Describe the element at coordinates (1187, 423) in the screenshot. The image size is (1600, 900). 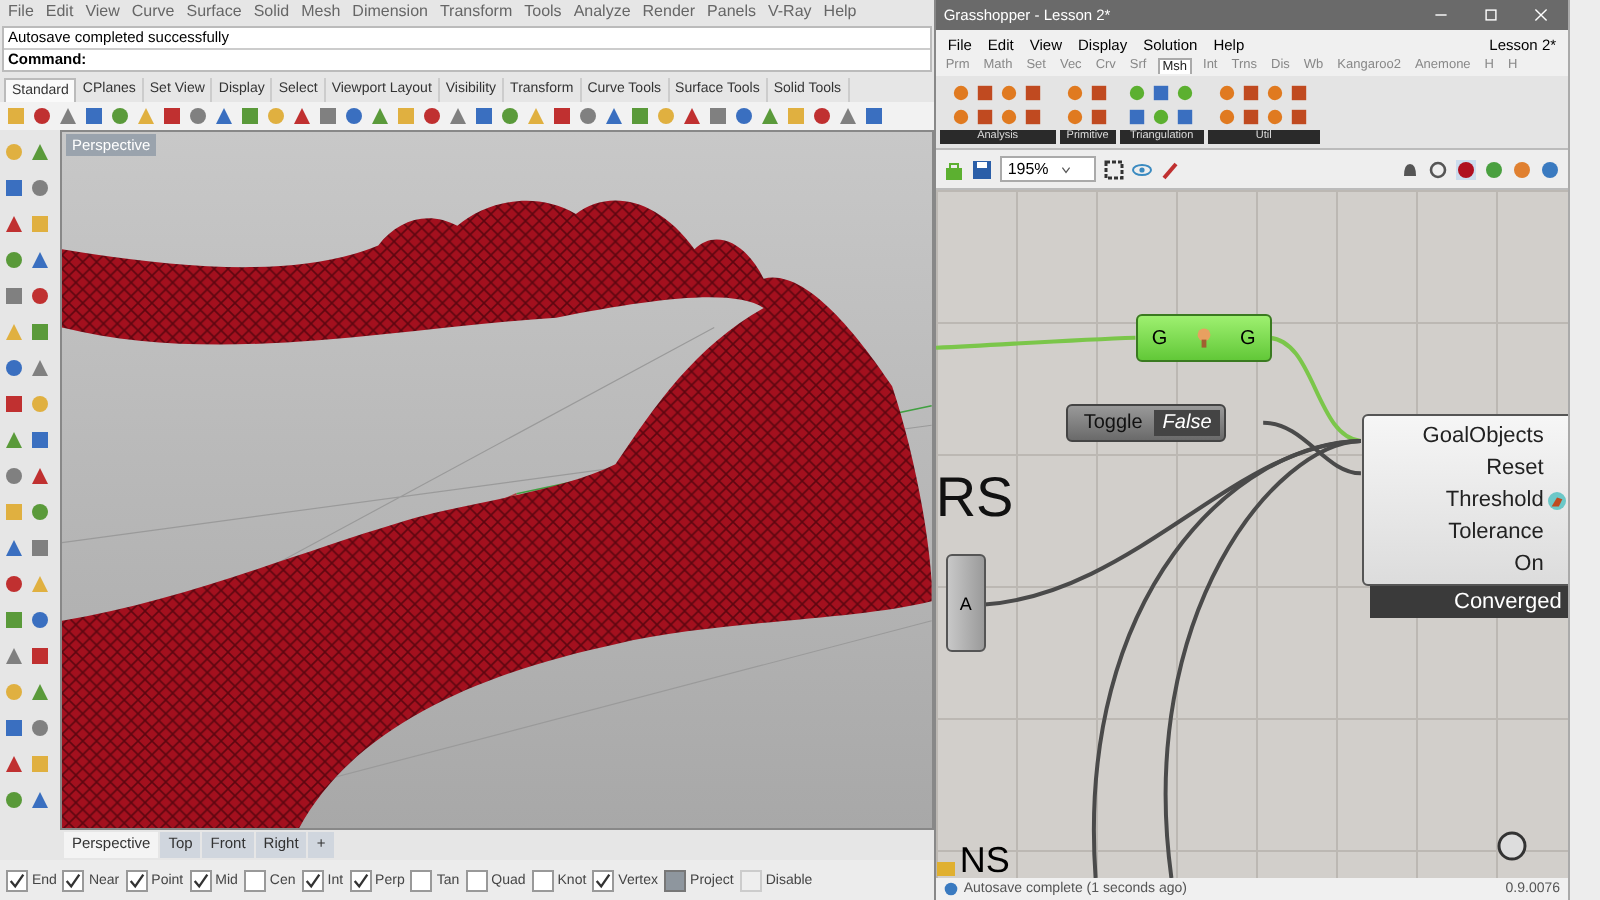
I see `toggle-value: False` at that location.